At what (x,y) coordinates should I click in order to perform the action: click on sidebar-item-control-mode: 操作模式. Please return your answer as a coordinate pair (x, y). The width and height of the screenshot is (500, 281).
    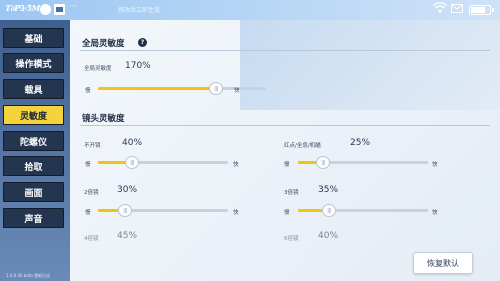
    Looking at the image, I should click on (33, 63).